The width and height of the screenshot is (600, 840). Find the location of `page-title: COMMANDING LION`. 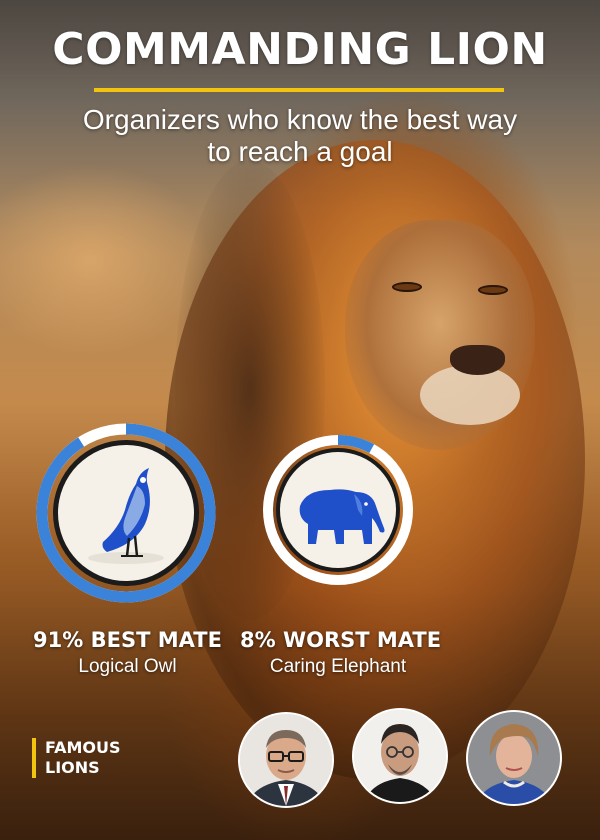

page-title: COMMANDING LION is located at coordinates (300, 49).